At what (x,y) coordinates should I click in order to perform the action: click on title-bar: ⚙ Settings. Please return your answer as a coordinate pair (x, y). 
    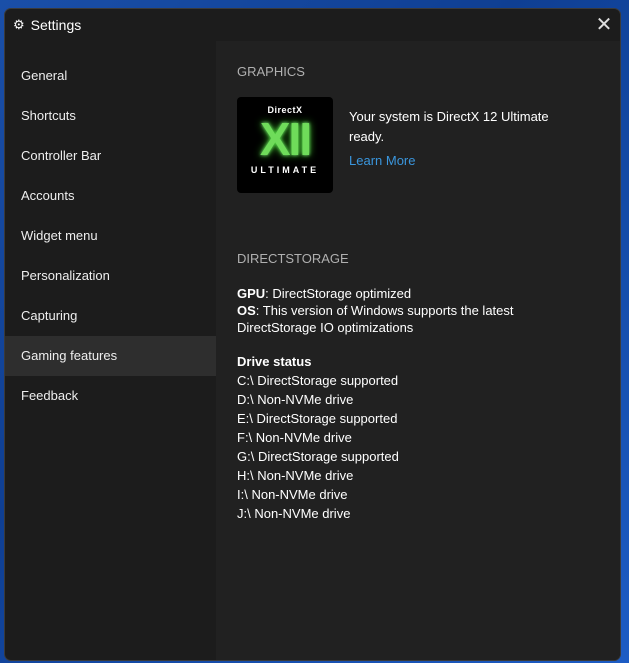
    Looking at the image, I should click on (47, 25).